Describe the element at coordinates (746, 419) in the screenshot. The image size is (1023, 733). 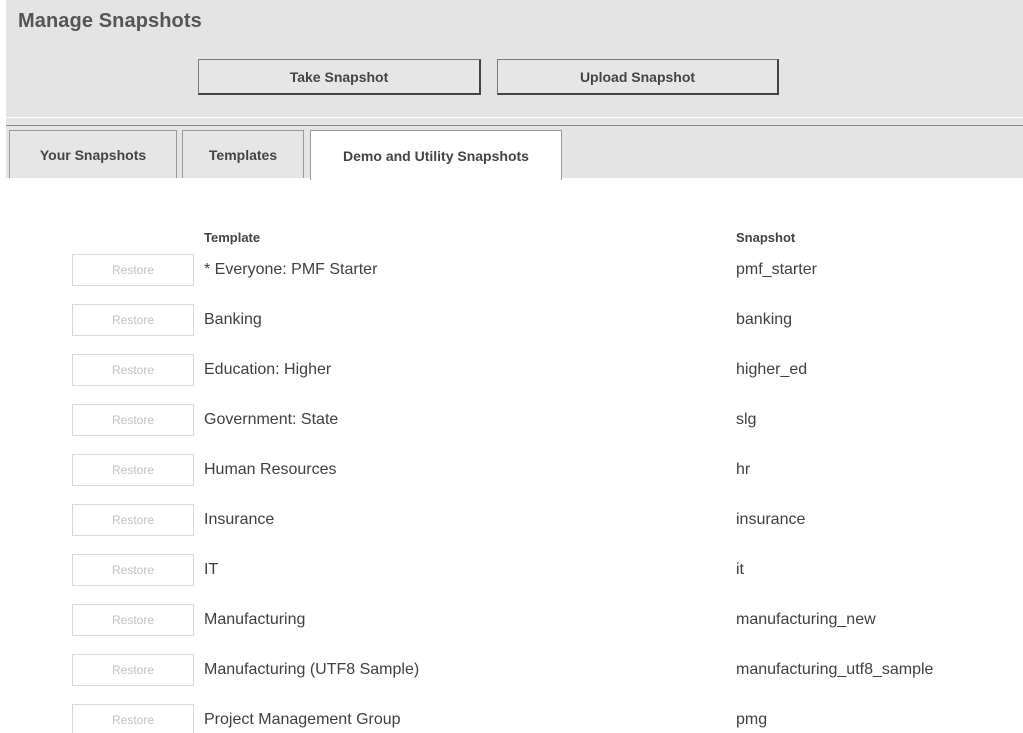
I see `snapshot-name: slg` at that location.